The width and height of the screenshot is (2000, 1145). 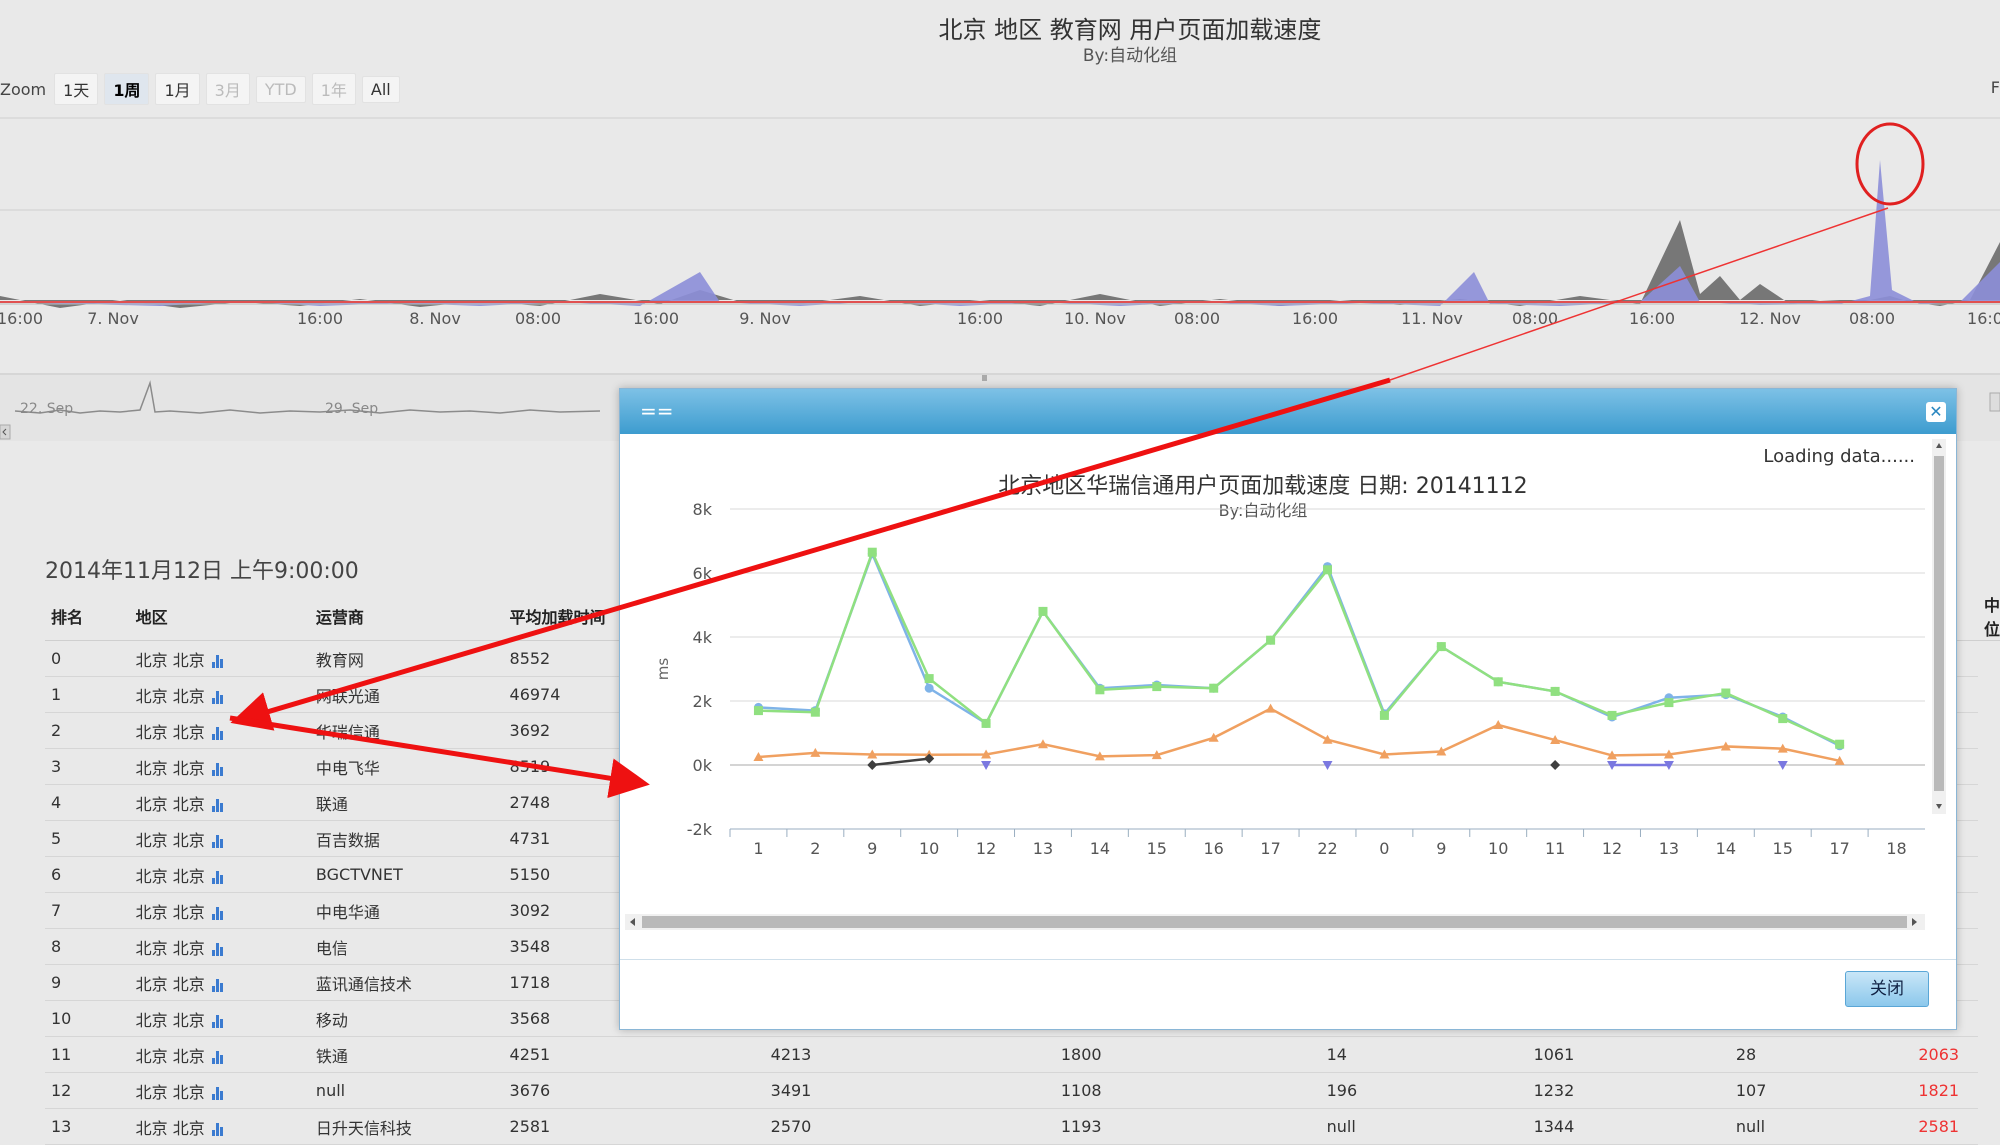 What do you see at coordinates (1939, 623) in the screenshot?
I see `vertical-scrollbar-thumb` at bounding box center [1939, 623].